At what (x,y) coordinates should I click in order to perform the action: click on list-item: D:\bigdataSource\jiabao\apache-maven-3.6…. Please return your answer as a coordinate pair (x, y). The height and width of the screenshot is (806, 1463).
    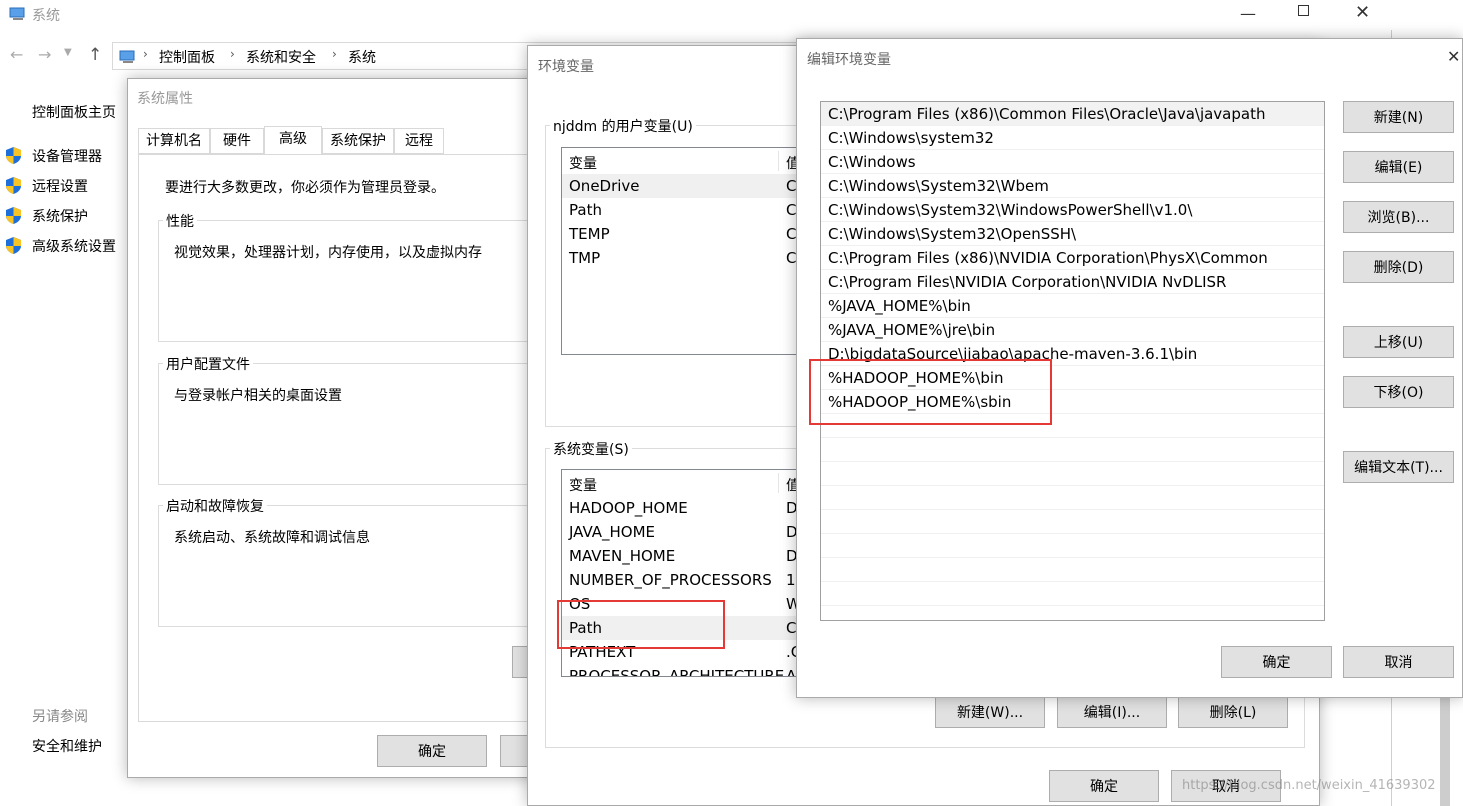
    Looking at the image, I should click on (1072, 354).